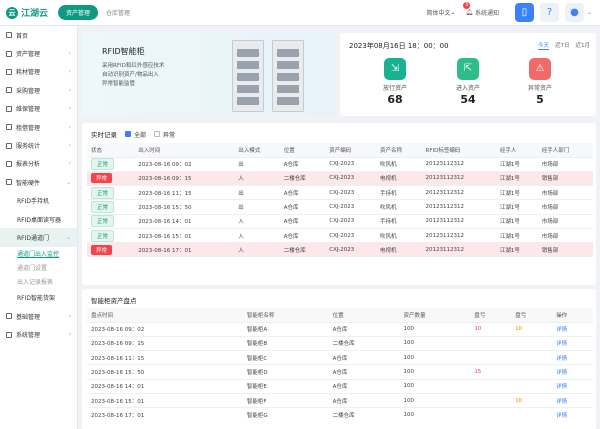  I want to click on sidebar-item: 耗材管理 ›, so click(38, 72).